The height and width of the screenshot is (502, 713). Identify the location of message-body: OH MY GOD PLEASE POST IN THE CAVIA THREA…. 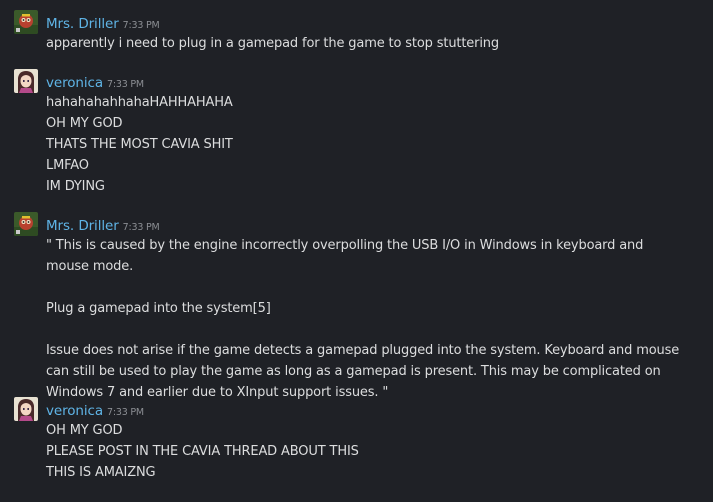
(376, 451).